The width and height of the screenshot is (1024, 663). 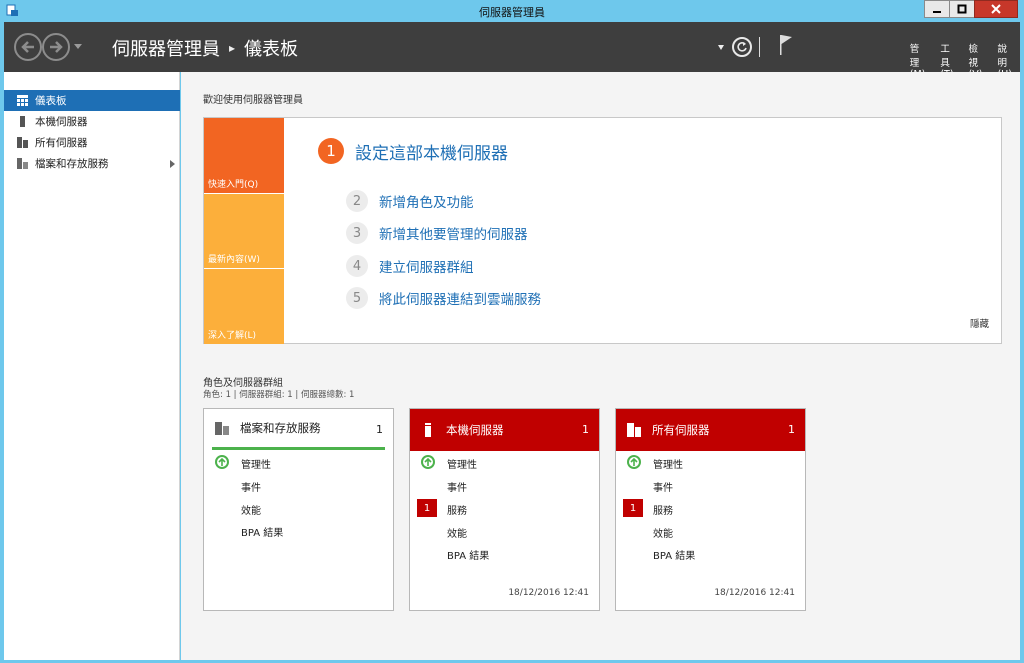 I want to click on sidebar-item-label: 本機伺服器, so click(x=61, y=122).